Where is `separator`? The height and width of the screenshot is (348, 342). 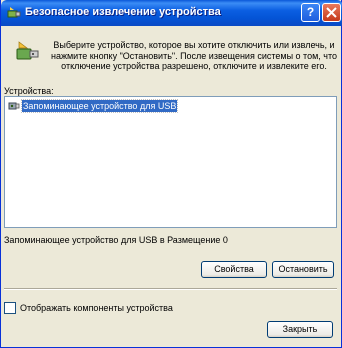 separator is located at coordinates (170, 289).